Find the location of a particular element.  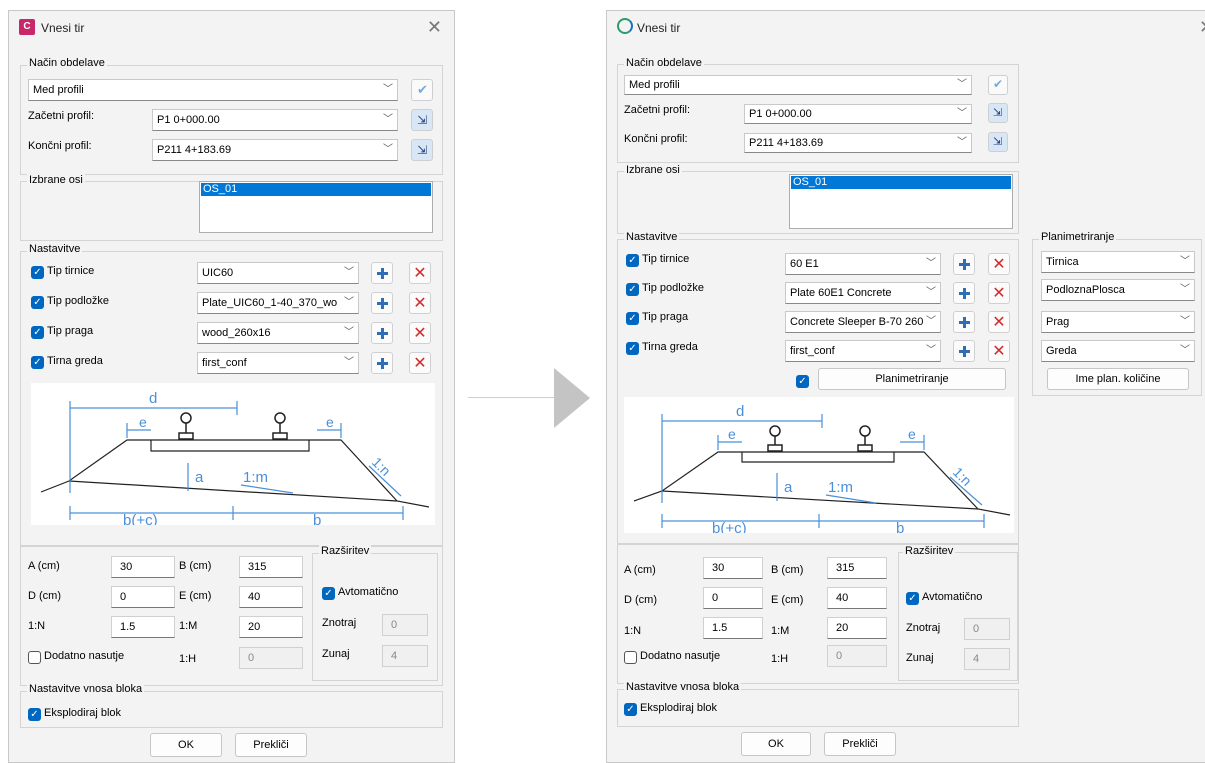

rail-type-select: UIC60 ﹀ is located at coordinates (278, 273).